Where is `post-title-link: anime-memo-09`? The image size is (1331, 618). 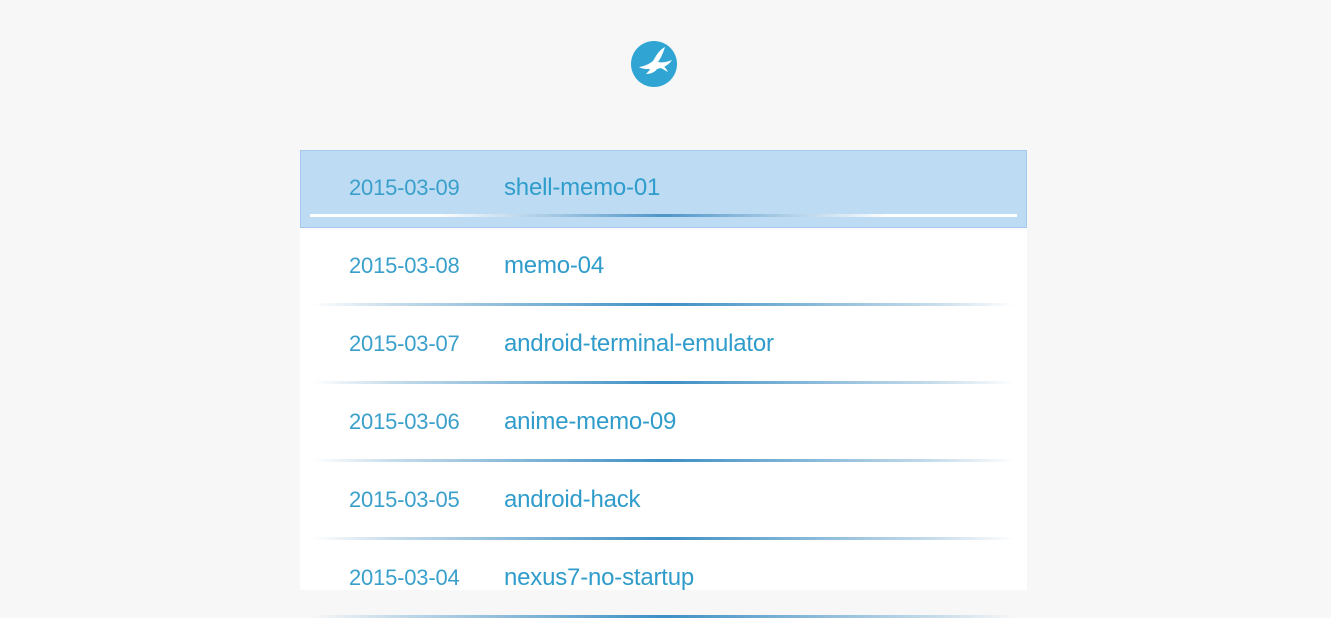
post-title-link: anime-memo-09 is located at coordinates (590, 422).